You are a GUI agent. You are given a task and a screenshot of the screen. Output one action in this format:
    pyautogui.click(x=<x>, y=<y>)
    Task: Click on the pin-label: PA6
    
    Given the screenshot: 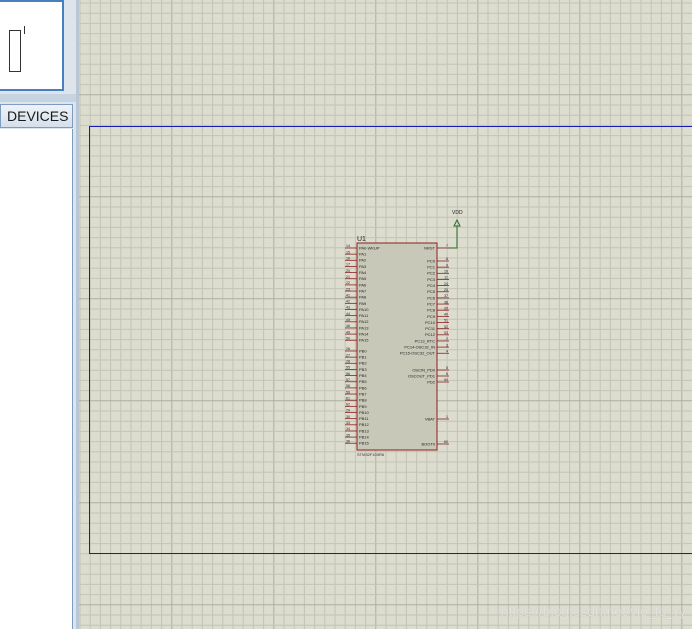 What is the action you would take?
    pyautogui.click(x=363, y=284)
    